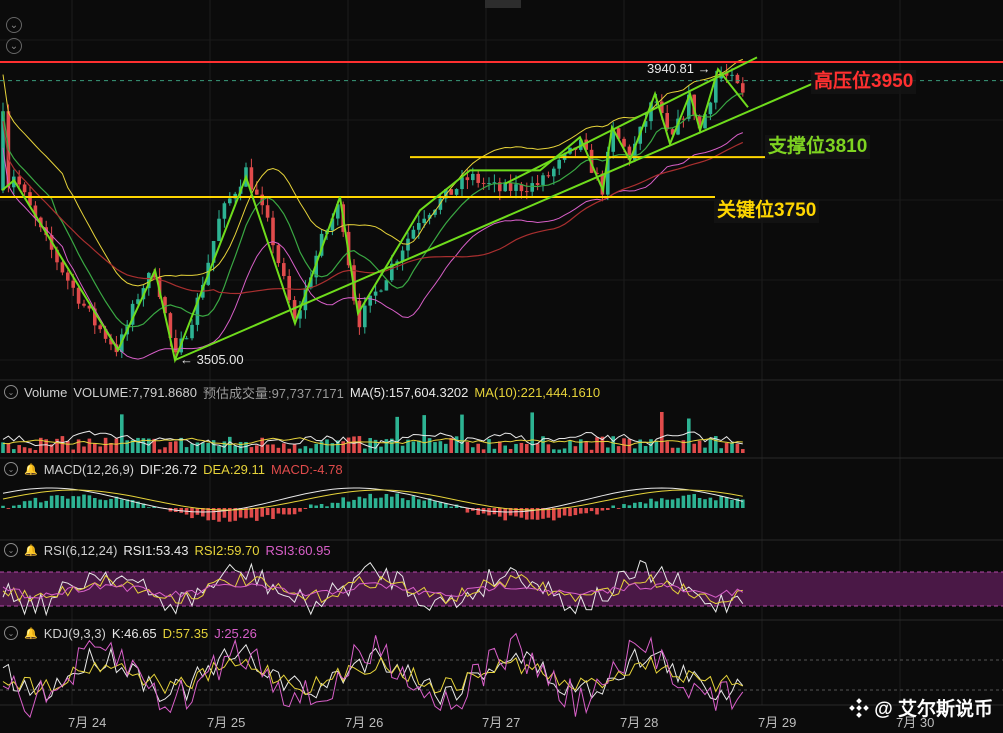 This screenshot has width=1003, height=733. Describe the element at coordinates (46, 392) in the screenshot. I see `volume-label: Volume` at that location.